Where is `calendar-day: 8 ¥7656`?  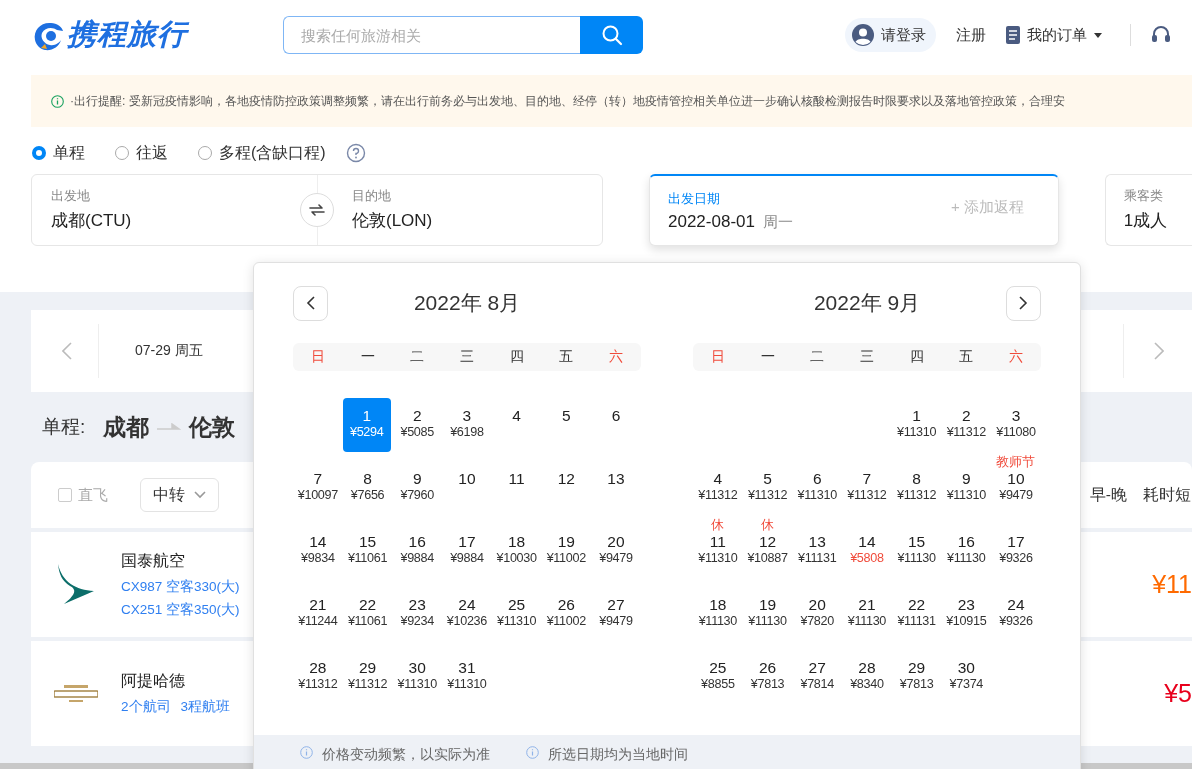 calendar-day: 8 ¥7656 is located at coordinates (367, 485).